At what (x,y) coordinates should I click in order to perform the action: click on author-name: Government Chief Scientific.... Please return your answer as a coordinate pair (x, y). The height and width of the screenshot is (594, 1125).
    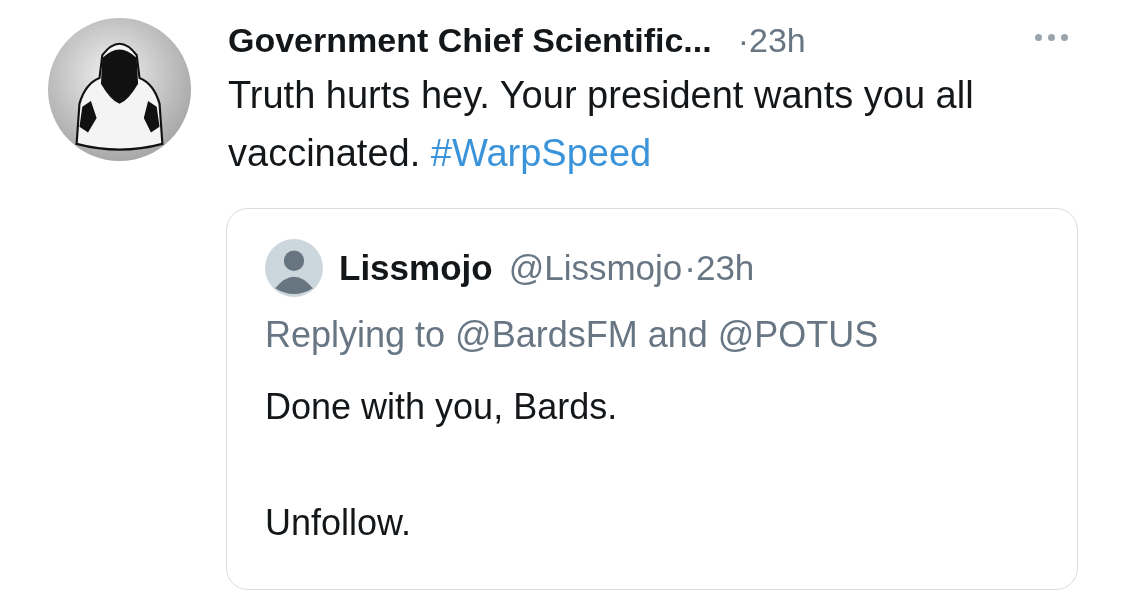
    Looking at the image, I should click on (470, 40).